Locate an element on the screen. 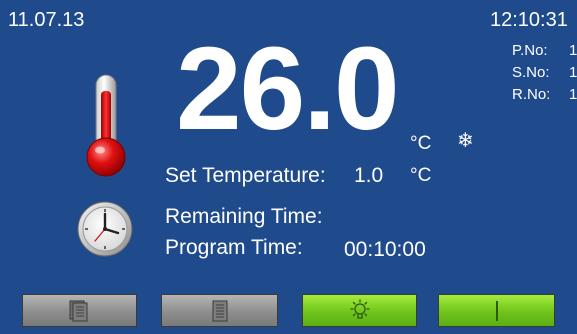  thermometer-icon is located at coordinates (106, 125).